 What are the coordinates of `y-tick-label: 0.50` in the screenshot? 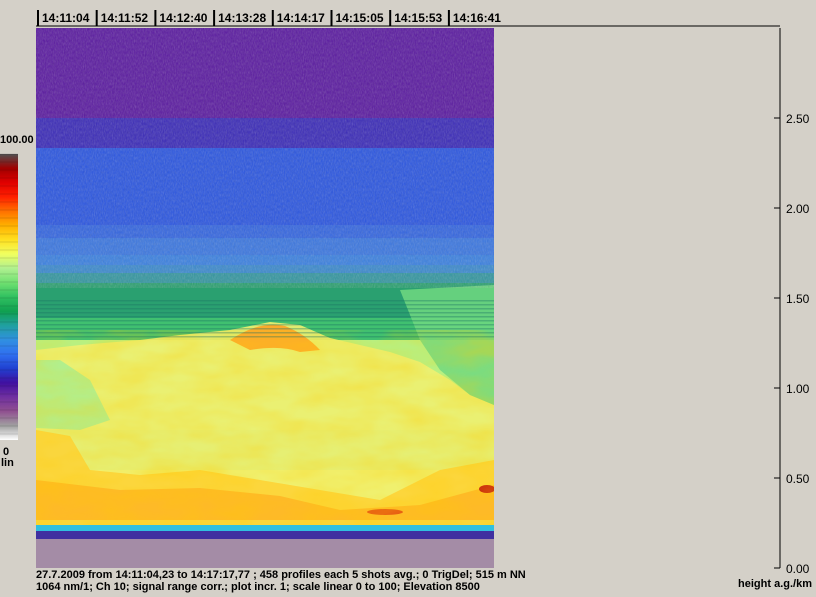 It's located at (798, 479).